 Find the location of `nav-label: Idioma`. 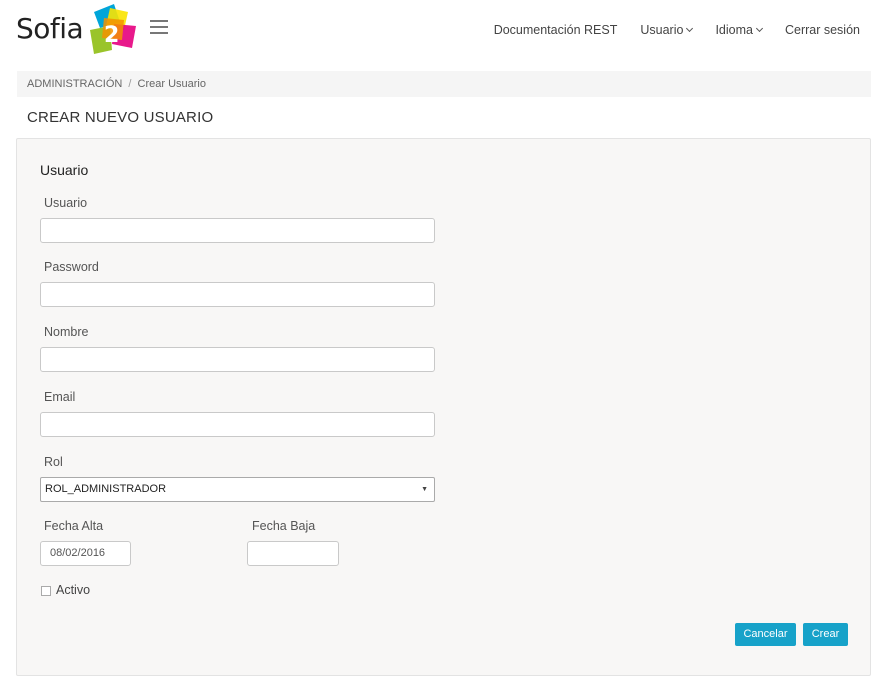

nav-label: Idioma is located at coordinates (734, 30).